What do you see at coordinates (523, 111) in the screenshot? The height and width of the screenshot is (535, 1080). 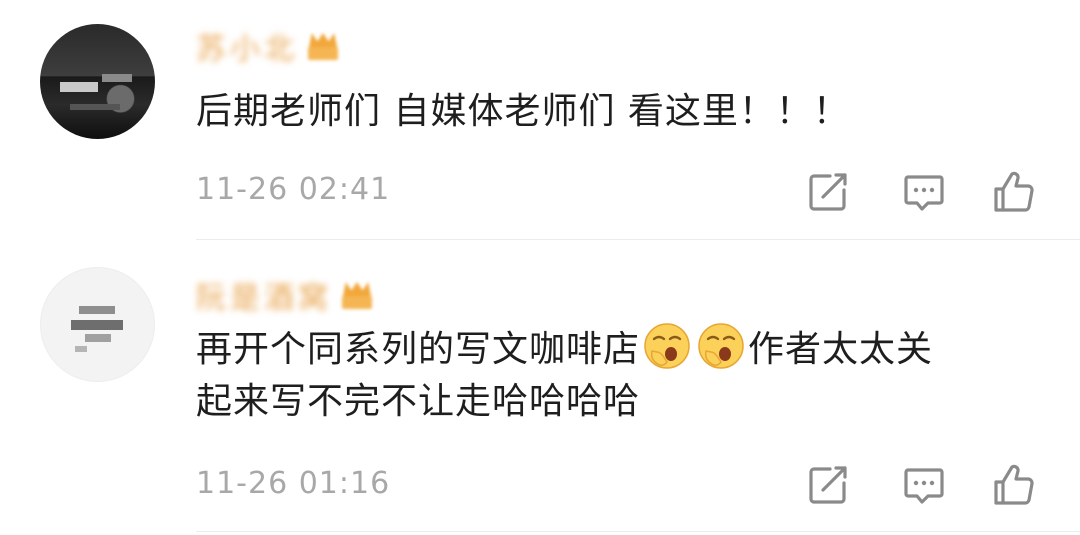 I see `comment-text-content: 后期老师们 自媒体老师们 看这里！！！` at bounding box center [523, 111].